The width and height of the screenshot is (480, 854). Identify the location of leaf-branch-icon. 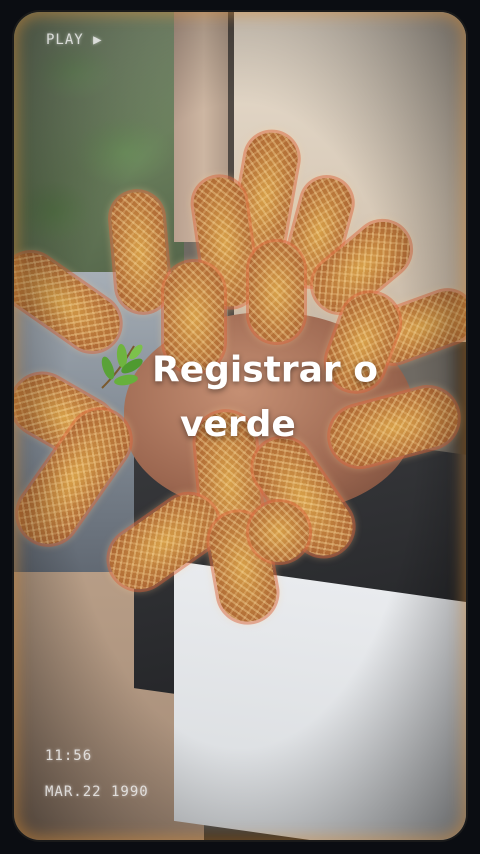
(121, 371).